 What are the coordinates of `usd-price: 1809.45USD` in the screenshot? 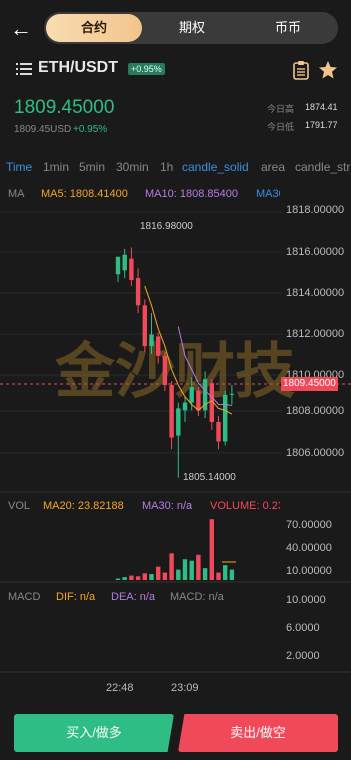 It's located at (43, 129).